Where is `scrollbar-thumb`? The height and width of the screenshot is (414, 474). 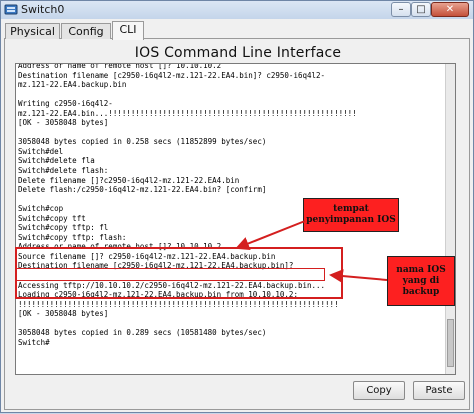 scrollbar-thumb is located at coordinates (450, 343).